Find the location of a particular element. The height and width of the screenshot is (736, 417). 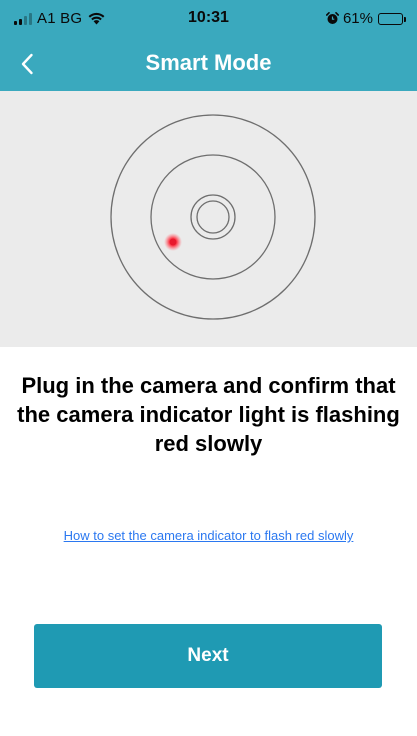

camera-front-illustration is located at coordinates (213, 217).